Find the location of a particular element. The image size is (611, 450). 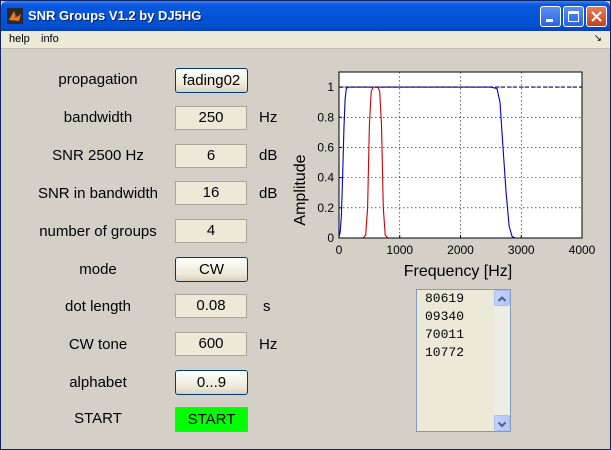

scroll-down-button is located at coordinates (502, 423).